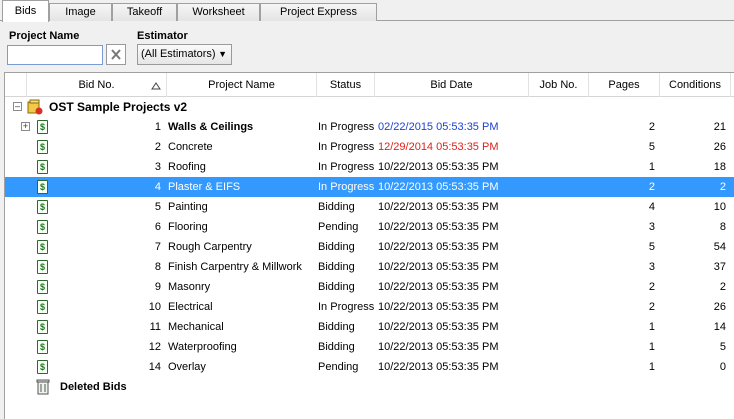 Image resolution: width=734 pixels, height=419 pixels. Describe the element at coordinates (235, 267) in the screenshot. I see `project-name: Finish Carpentry & Millwork` at that location.